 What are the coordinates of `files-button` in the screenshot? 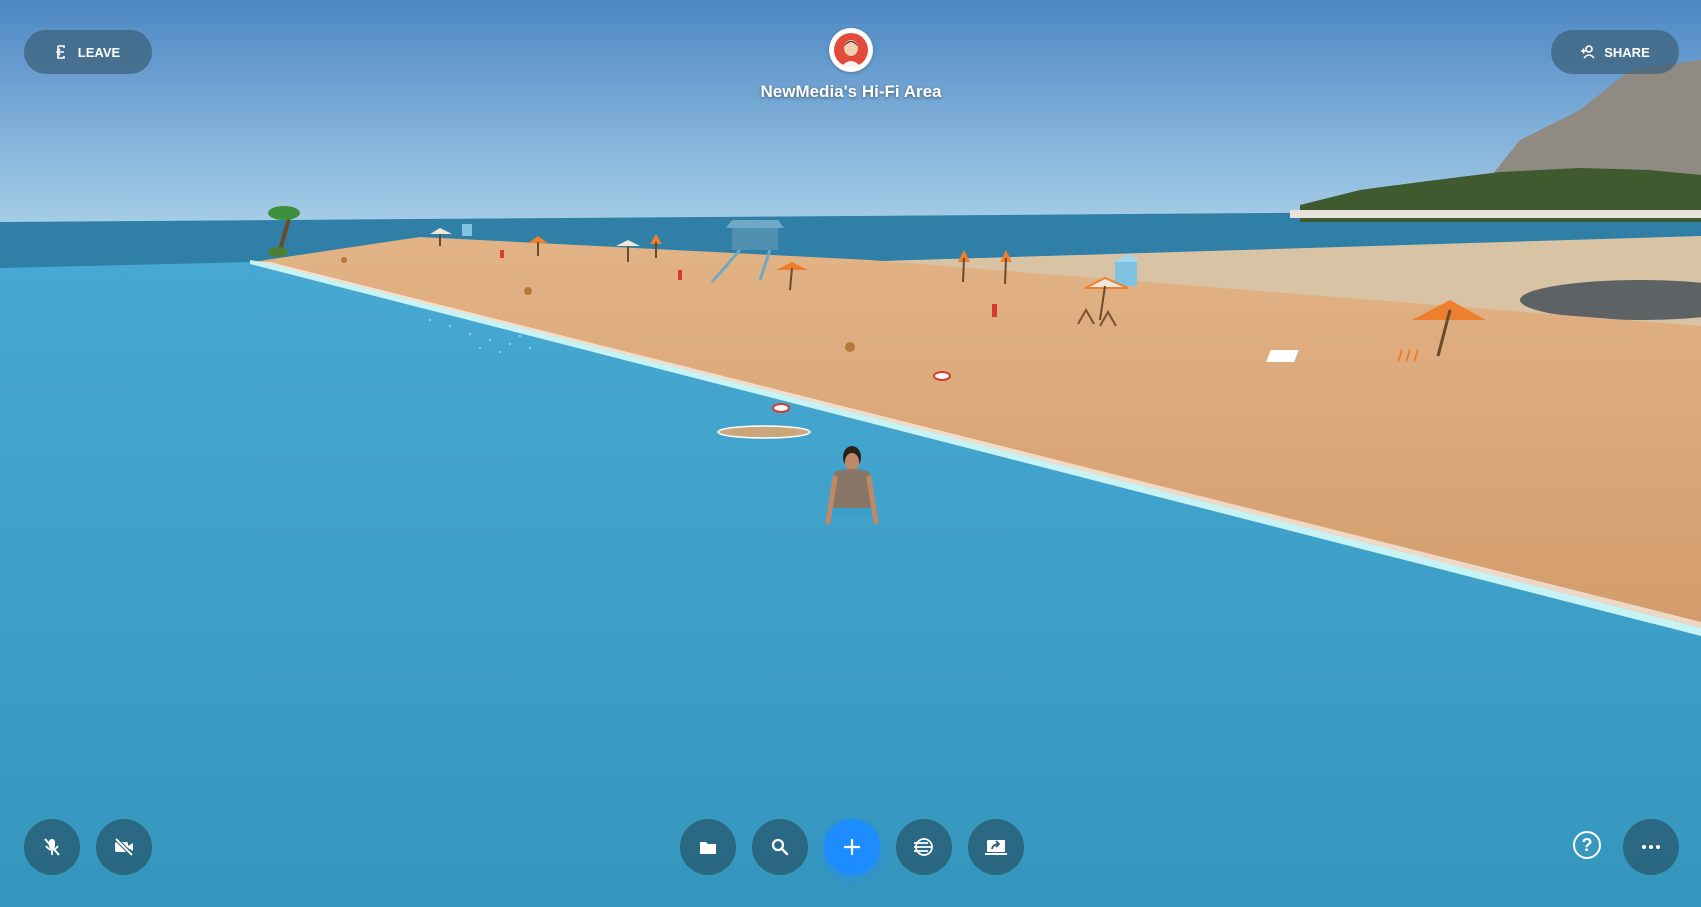 It's located at (708, 847).